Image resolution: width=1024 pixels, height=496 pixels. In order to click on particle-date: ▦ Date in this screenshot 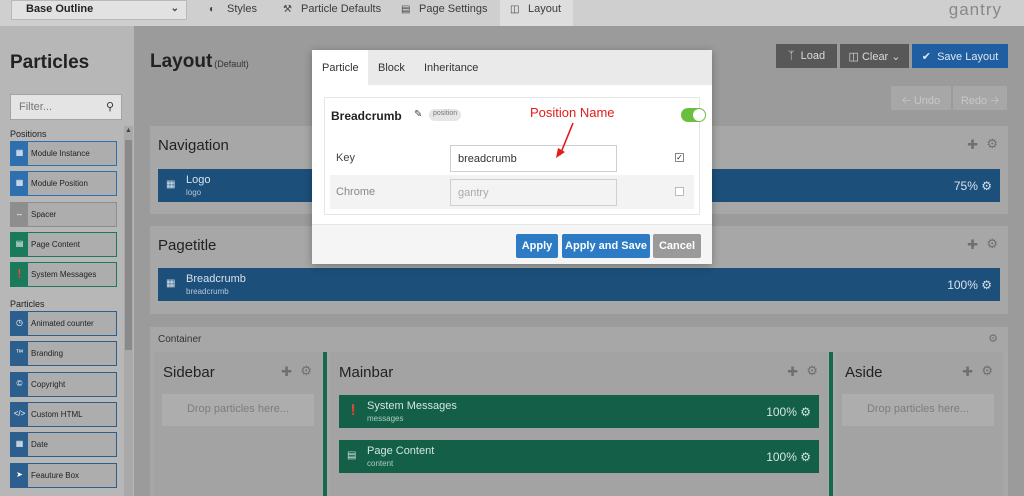, I will do `click(63, 444)`.